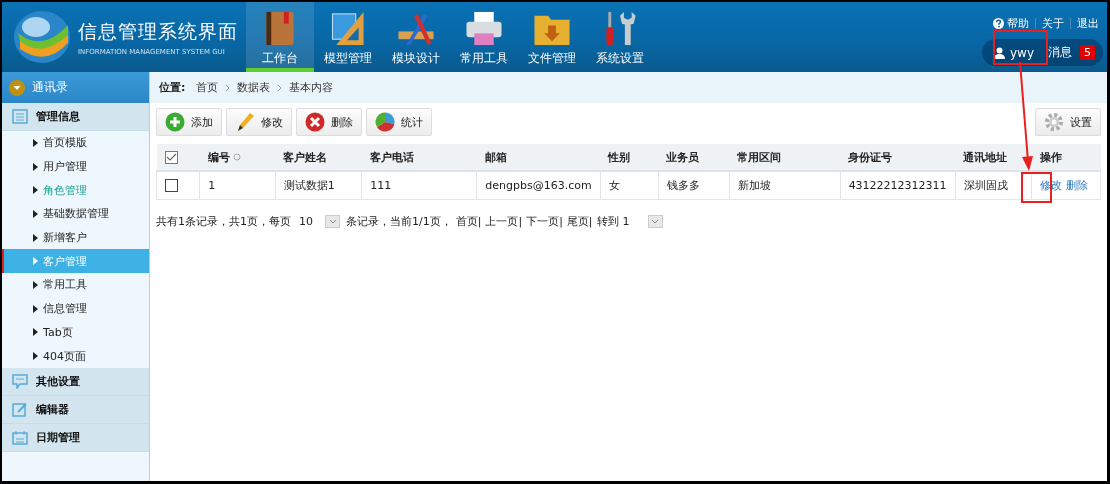 The height and width of the screenshot is (484, 1110). What do you see at coordinates (683, 157) in the screenshot?
I see `column-header: 业务员` at bounding box center [683, 157].